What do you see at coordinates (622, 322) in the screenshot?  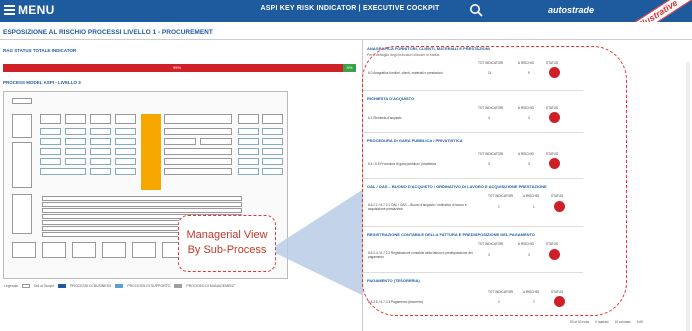 I see `footer-columns: 19 columns` at bounding box center [622, 322].